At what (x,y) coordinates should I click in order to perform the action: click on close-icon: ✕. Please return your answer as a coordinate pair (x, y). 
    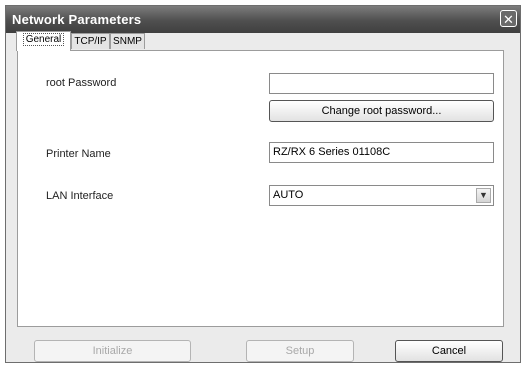
    Looking at the image, I should click on (508, 18).